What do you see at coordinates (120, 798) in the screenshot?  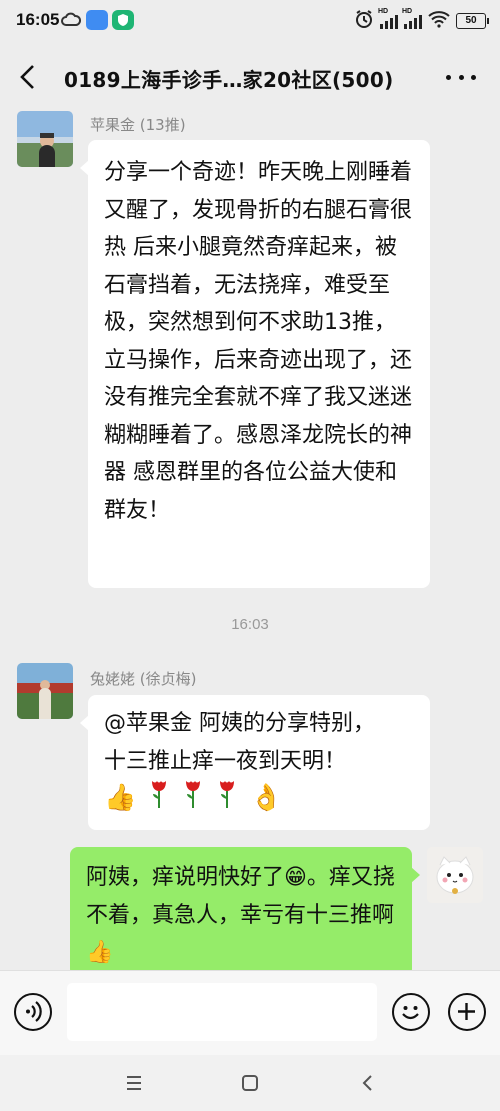 I see `thumbs-up-emoji: 👍` at bounding box center [120, 798].